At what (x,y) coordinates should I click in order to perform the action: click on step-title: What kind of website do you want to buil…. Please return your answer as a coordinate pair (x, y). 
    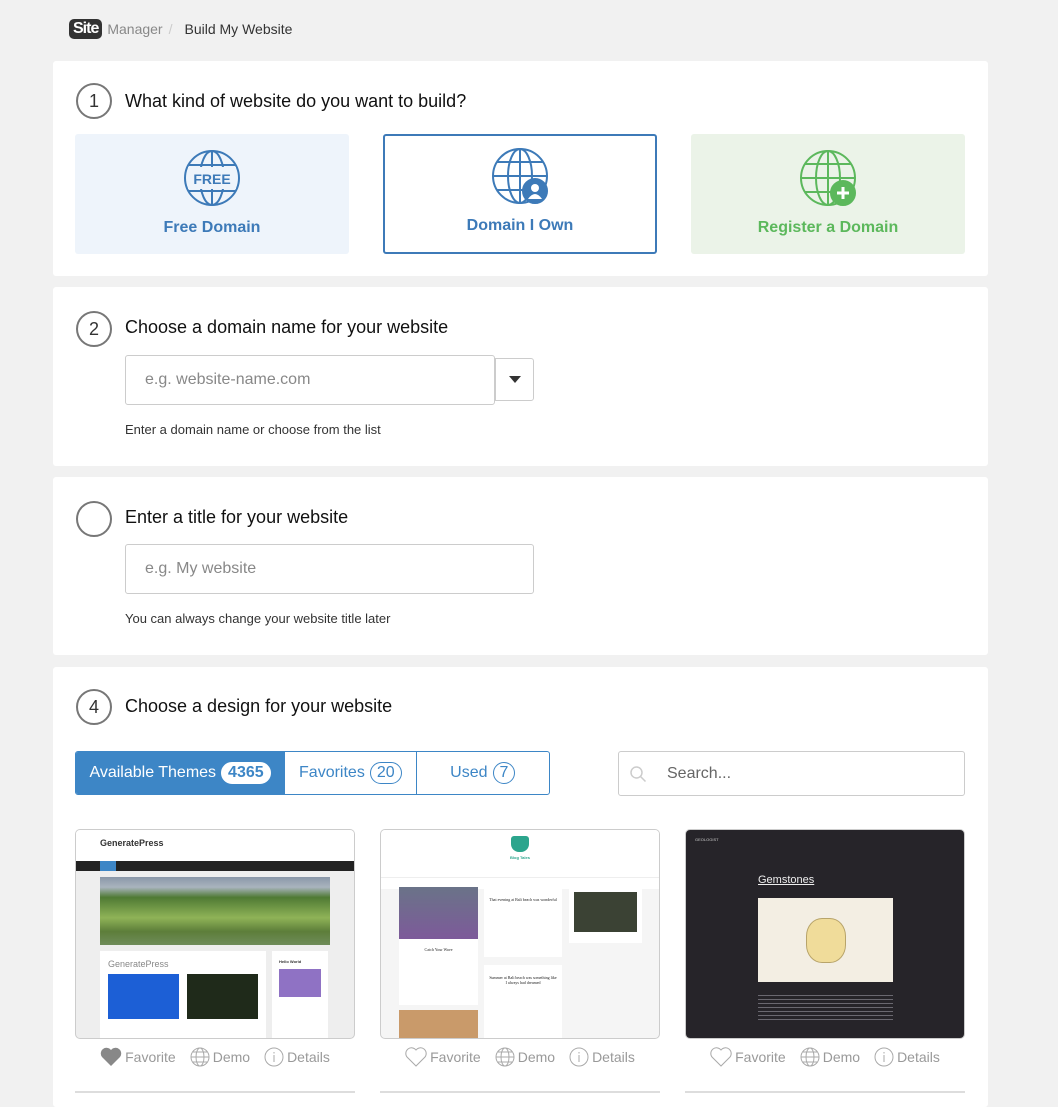
    Looking at the image, I should click on (296, 101).